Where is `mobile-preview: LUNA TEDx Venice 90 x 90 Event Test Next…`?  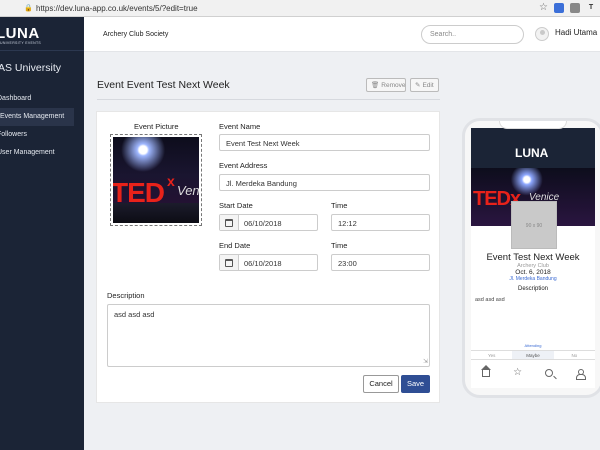 mobile-preview: LUNA TEDx Venice 90 x 90 Event Test Next… is located at coordinates (531, 258).